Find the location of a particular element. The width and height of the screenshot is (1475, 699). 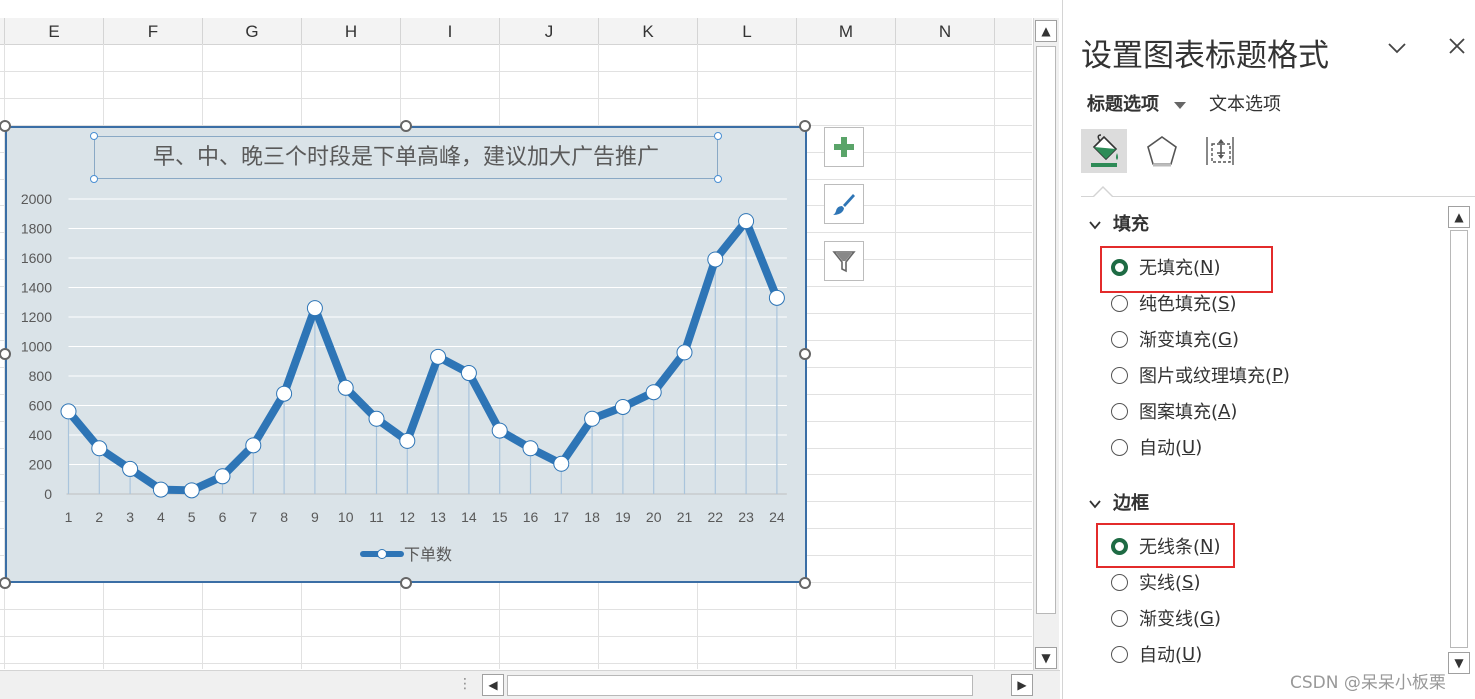

pane-title: 设置图表标题格式 is located at coordinates (1205, 56).